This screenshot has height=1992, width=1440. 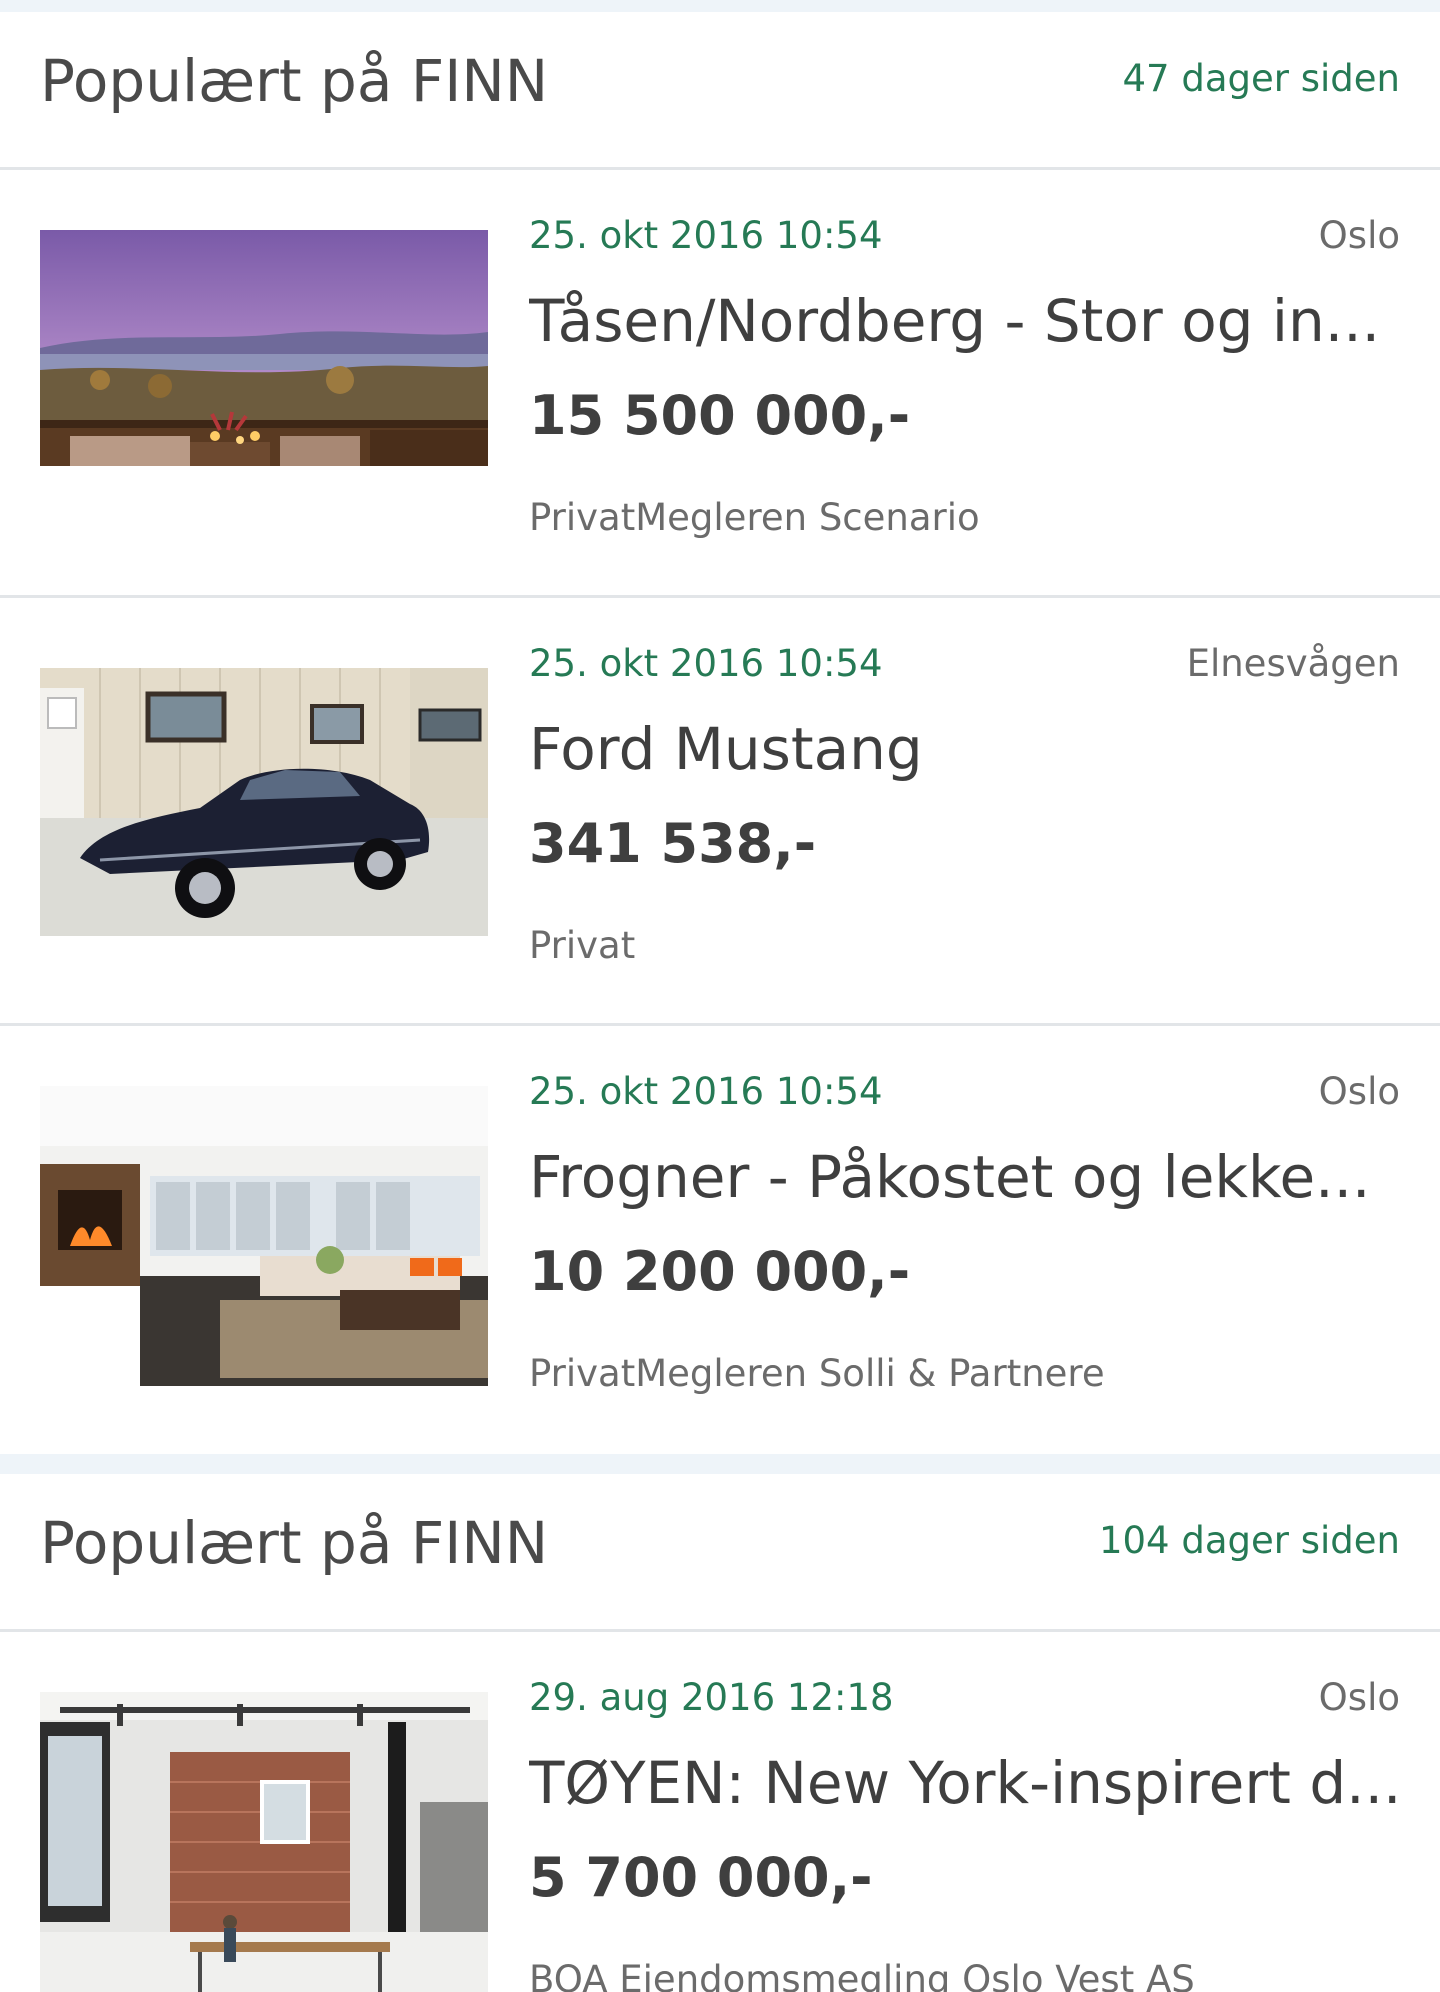 I want to click on listing-title: Ford Mustang, so click(x=964, y=749).